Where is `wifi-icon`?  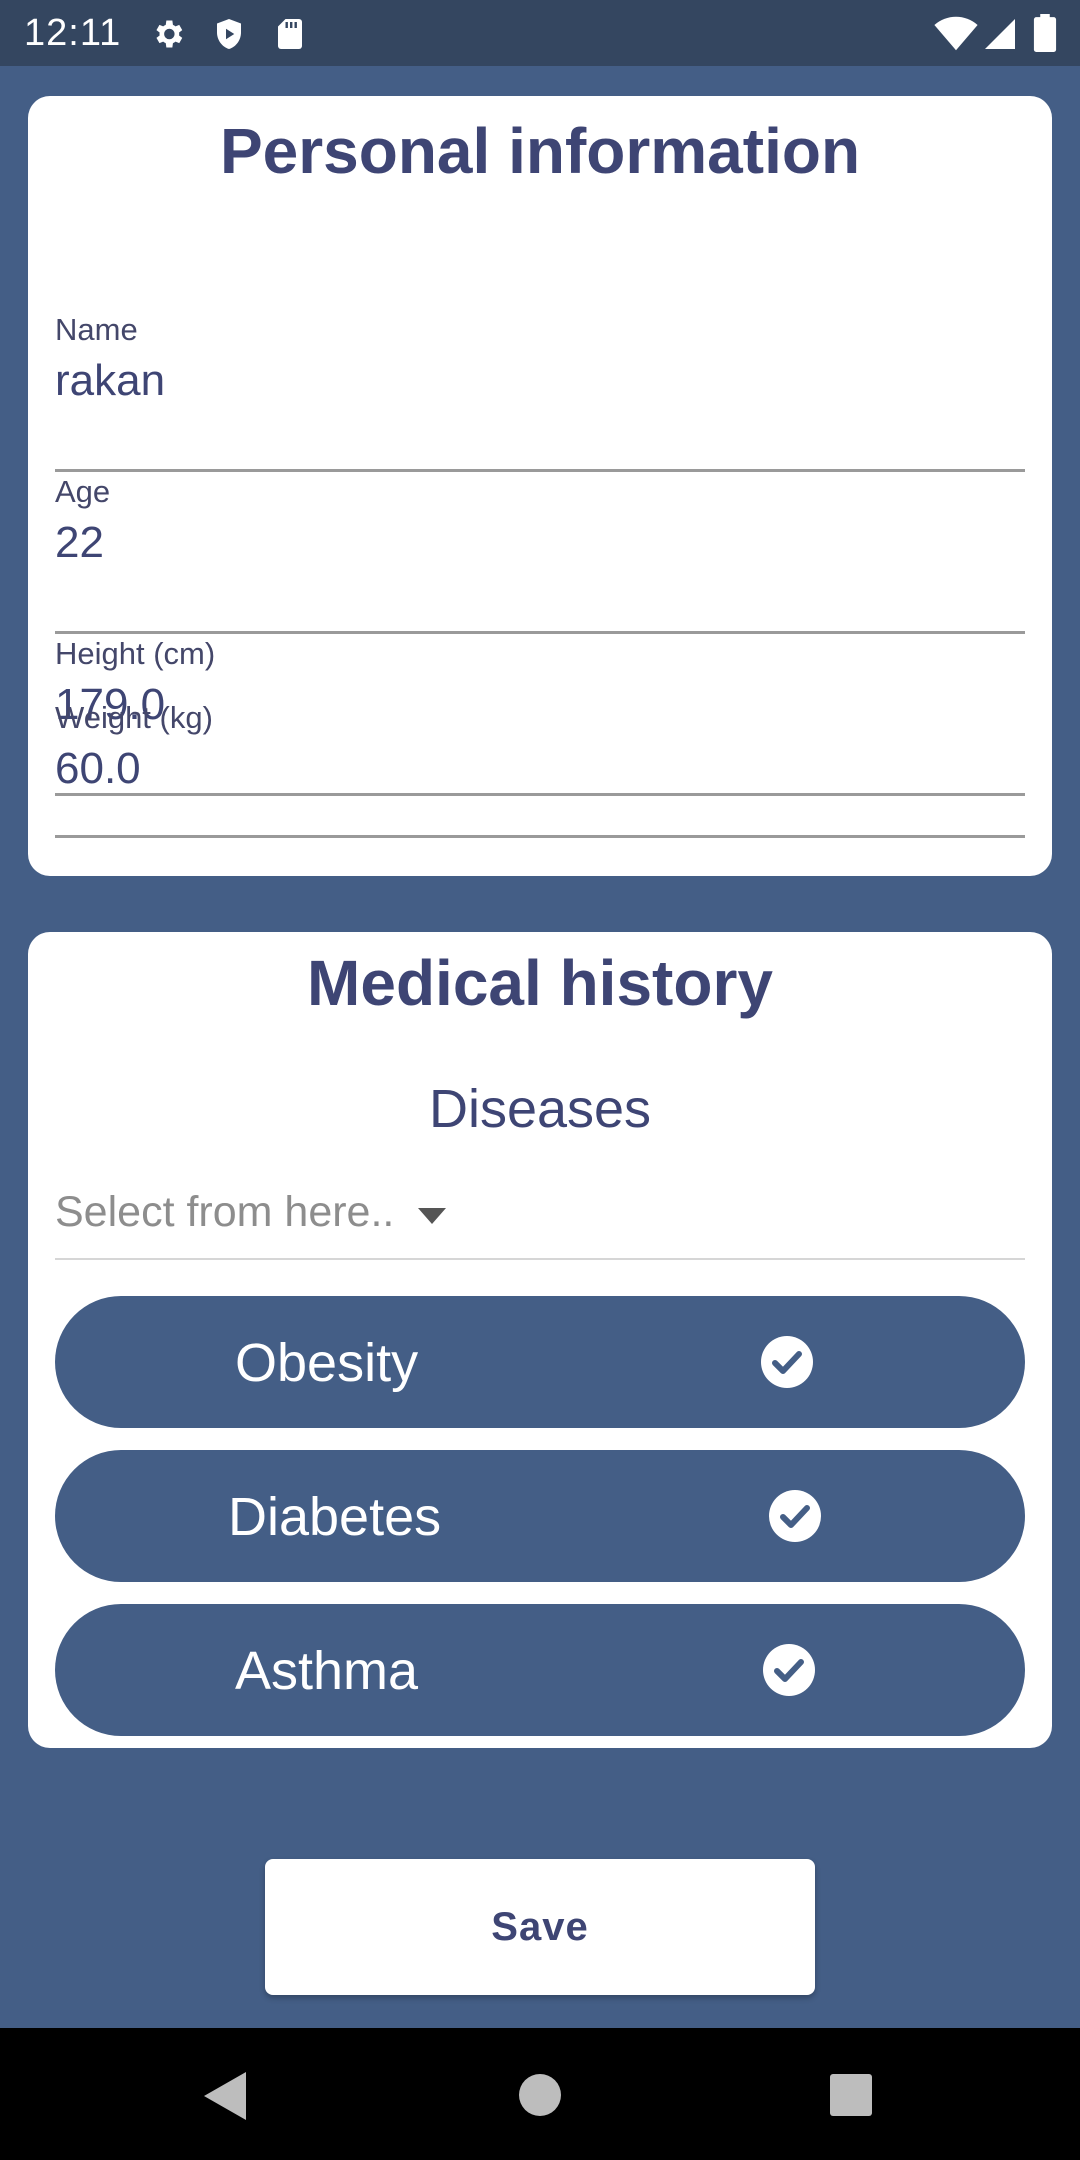 wifi-icon is located at coordinates (956, 33).